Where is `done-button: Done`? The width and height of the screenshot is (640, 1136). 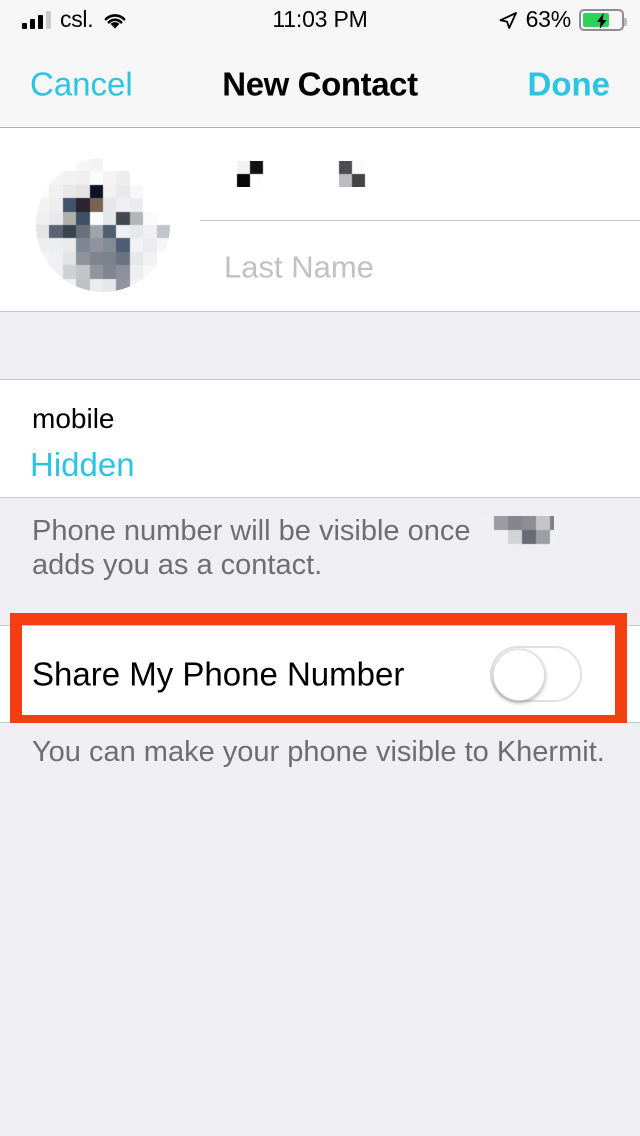 done-button: Done is located at coordinates (569, 83).